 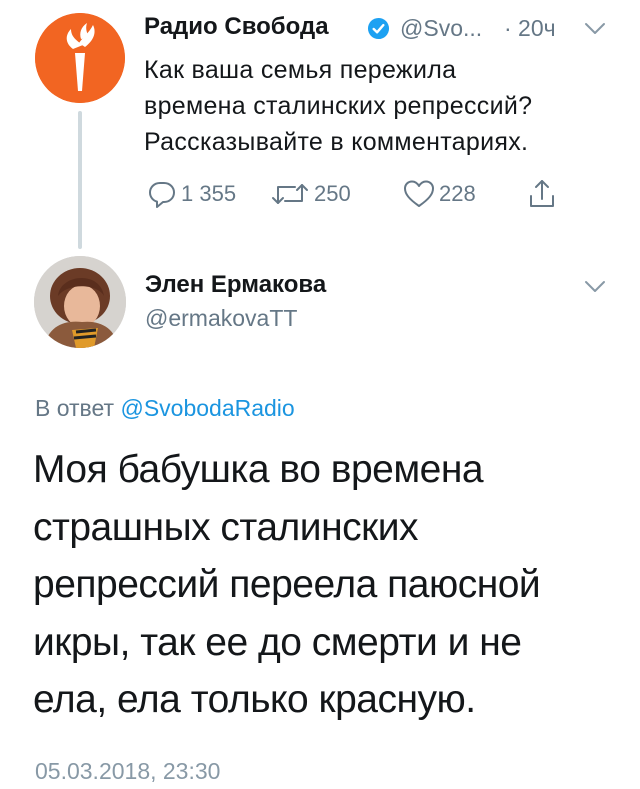 What do you see at coordinates (287, 584) in the screenshot?
I see `reply-text-line: репрессий переела паюсной` at bounding box center [287, 584].